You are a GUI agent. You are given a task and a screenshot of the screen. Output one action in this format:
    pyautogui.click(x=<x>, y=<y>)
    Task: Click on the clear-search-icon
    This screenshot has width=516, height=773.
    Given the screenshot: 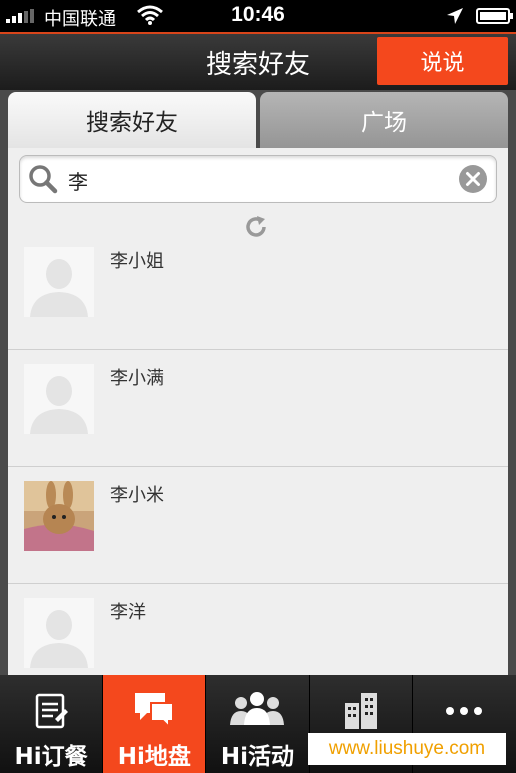 What is the action you would take?
    pyautogui.click(x=473, y=181)
    